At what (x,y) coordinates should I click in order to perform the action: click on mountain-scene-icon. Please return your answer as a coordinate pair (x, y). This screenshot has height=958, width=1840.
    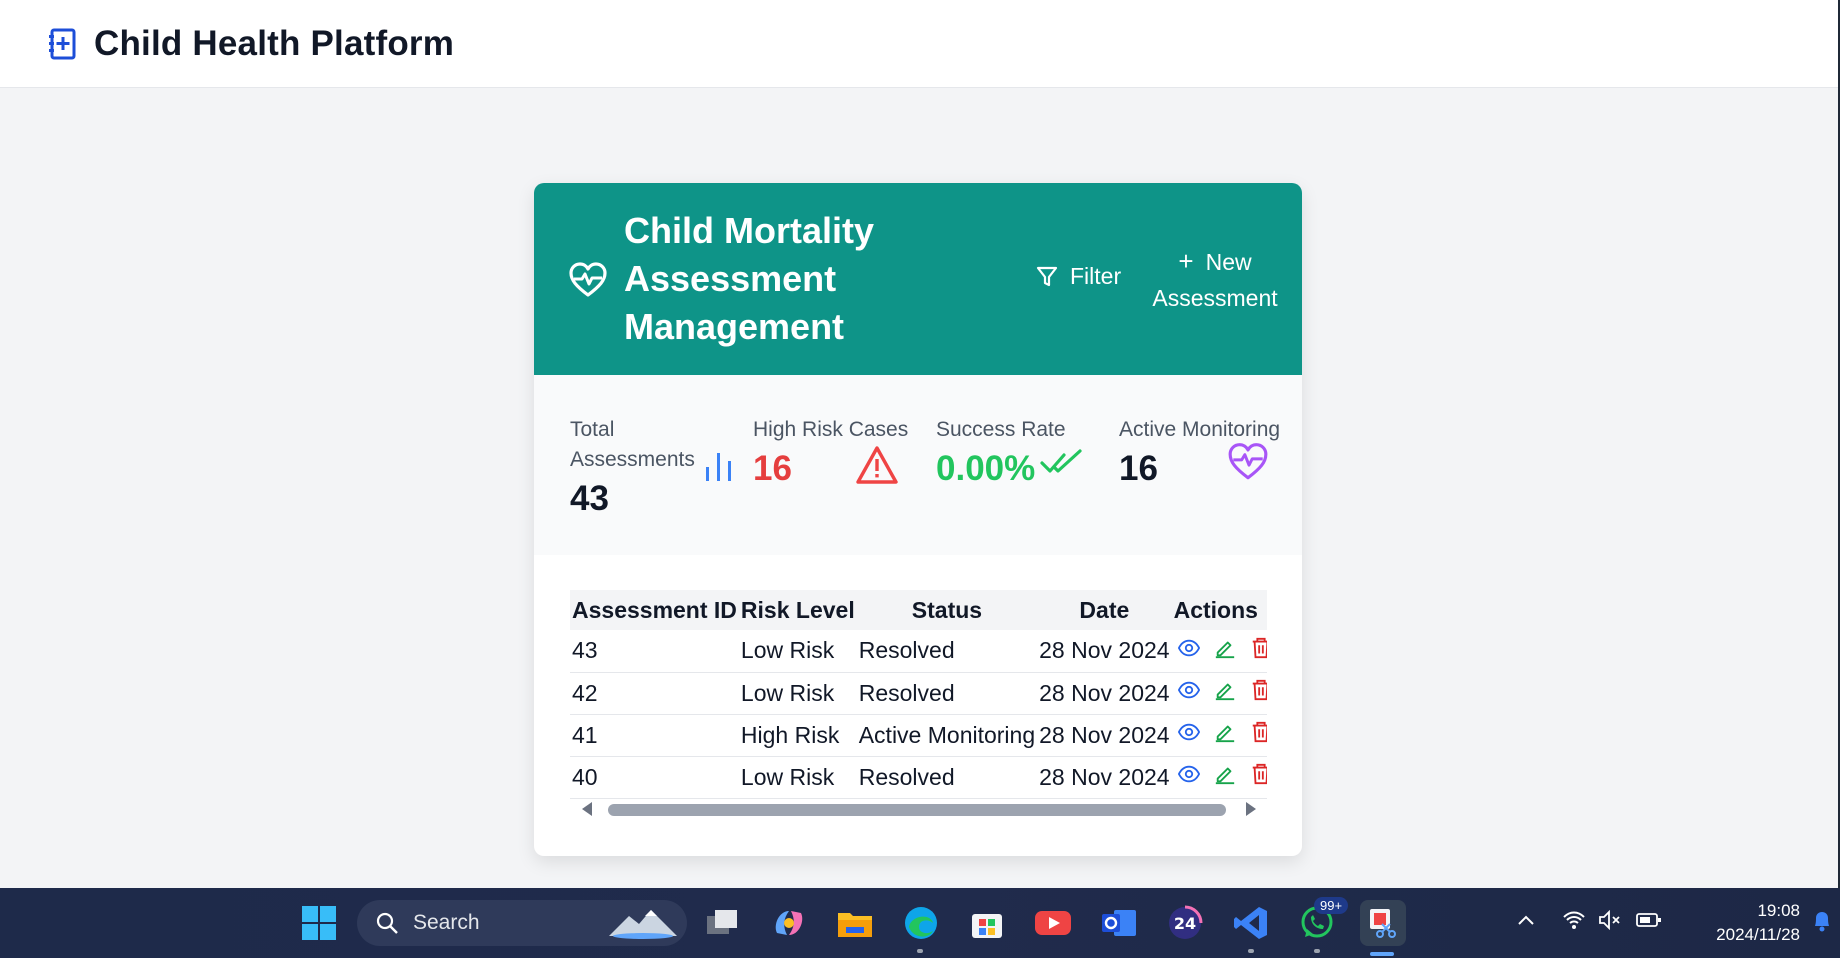
    Looking at the image, I should click on (643, 923).